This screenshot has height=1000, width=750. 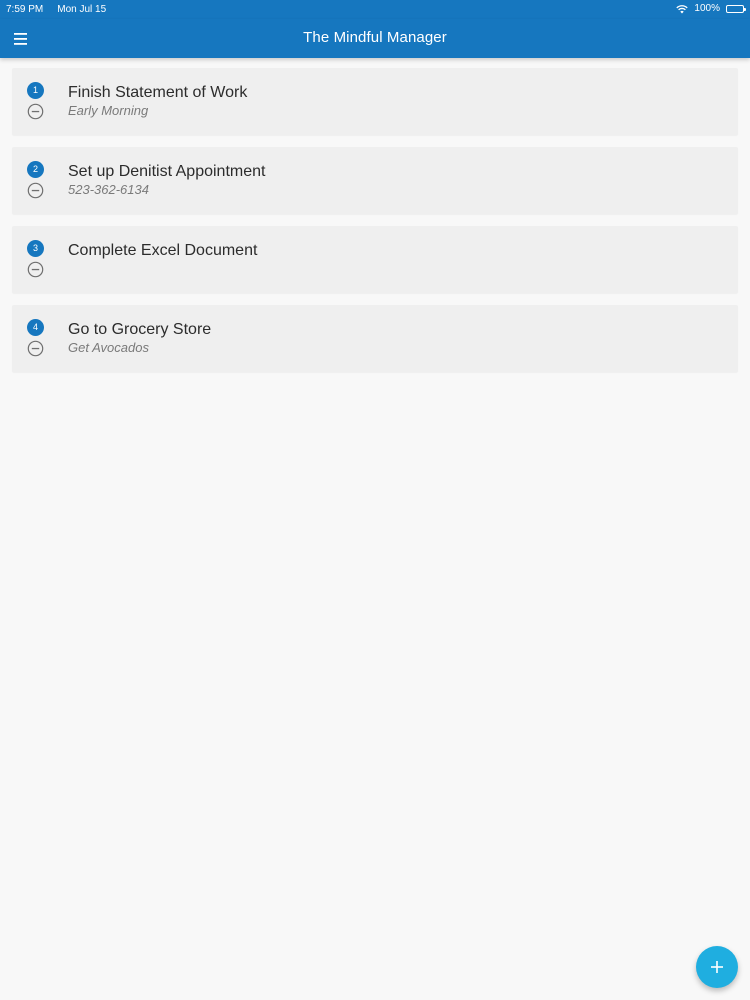 What do you see at coordinates (25, 9) in the screenshot?
I see `status-time: 7:59 PM` at bounding box center [25, 9].